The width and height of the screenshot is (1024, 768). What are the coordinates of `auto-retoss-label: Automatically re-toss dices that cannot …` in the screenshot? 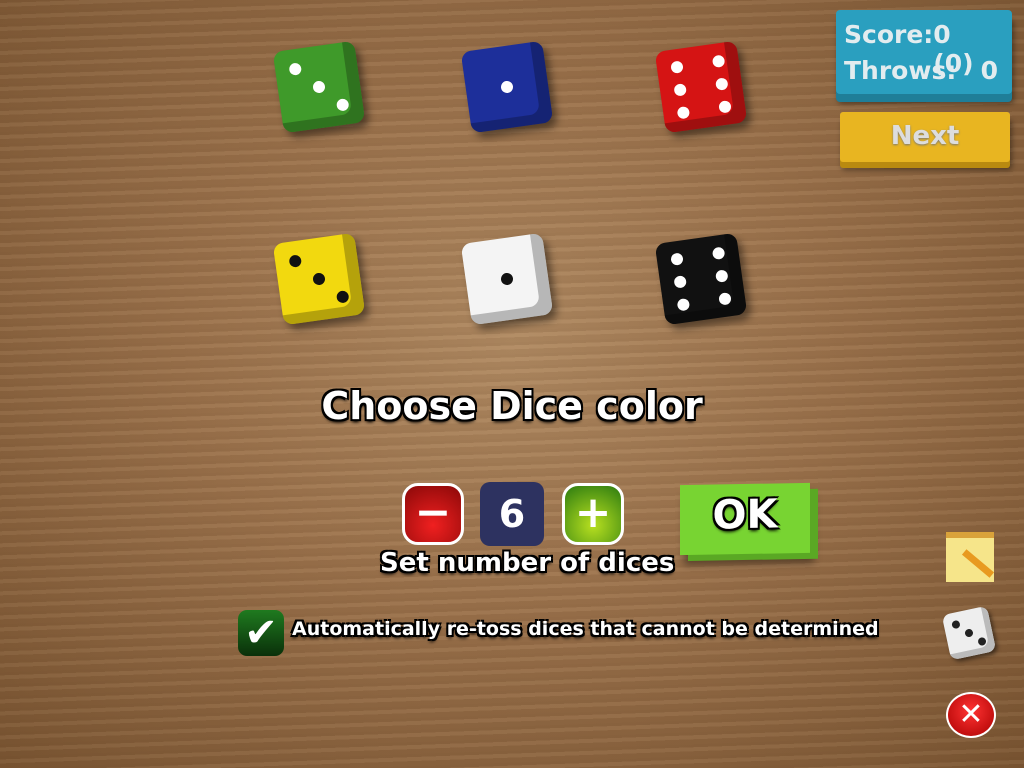 It's located at (585, 629).